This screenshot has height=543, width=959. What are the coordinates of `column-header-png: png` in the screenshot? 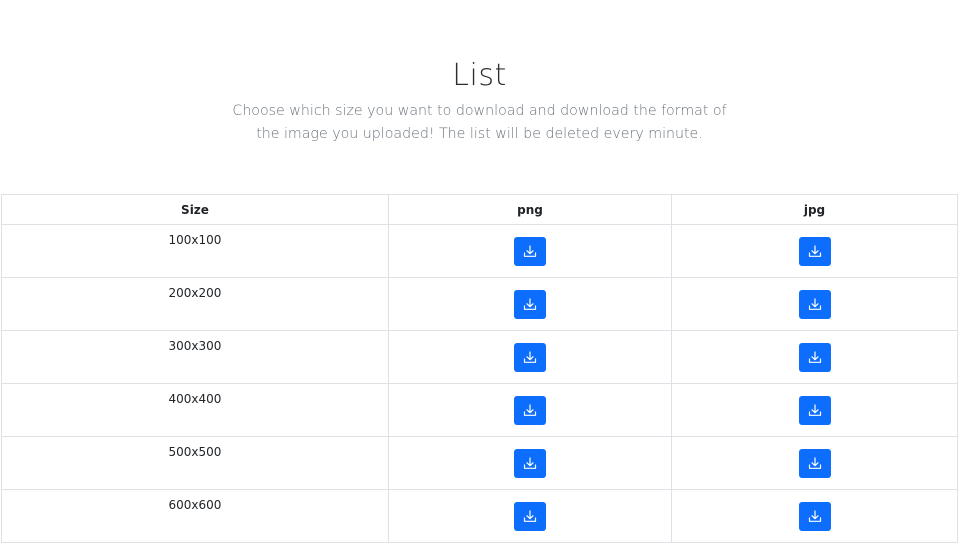 It's located at (530, 209).